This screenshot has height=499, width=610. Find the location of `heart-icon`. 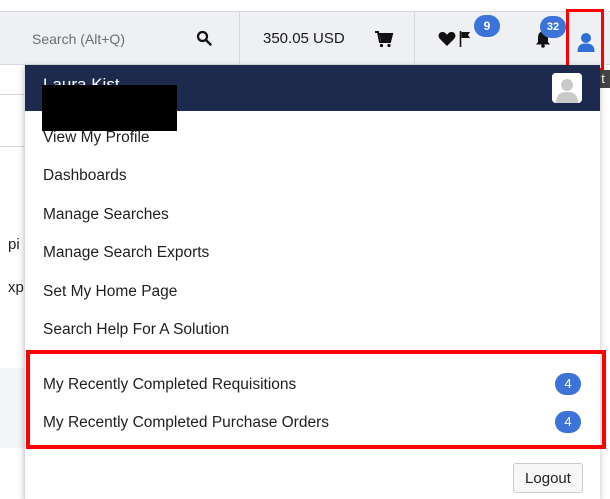

heart-icon is located at coordinates (447, 39).